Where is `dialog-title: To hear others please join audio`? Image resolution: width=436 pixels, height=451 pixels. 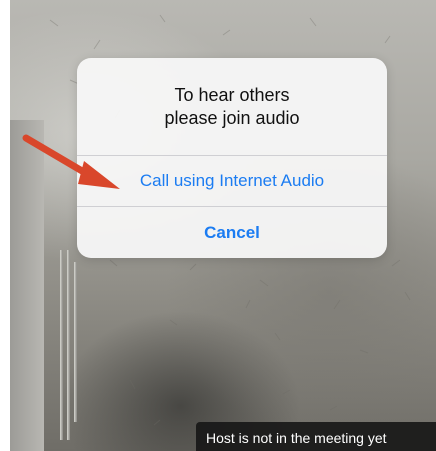
dialog-title: To hear others please join audio is located at coordinates (232, 107).